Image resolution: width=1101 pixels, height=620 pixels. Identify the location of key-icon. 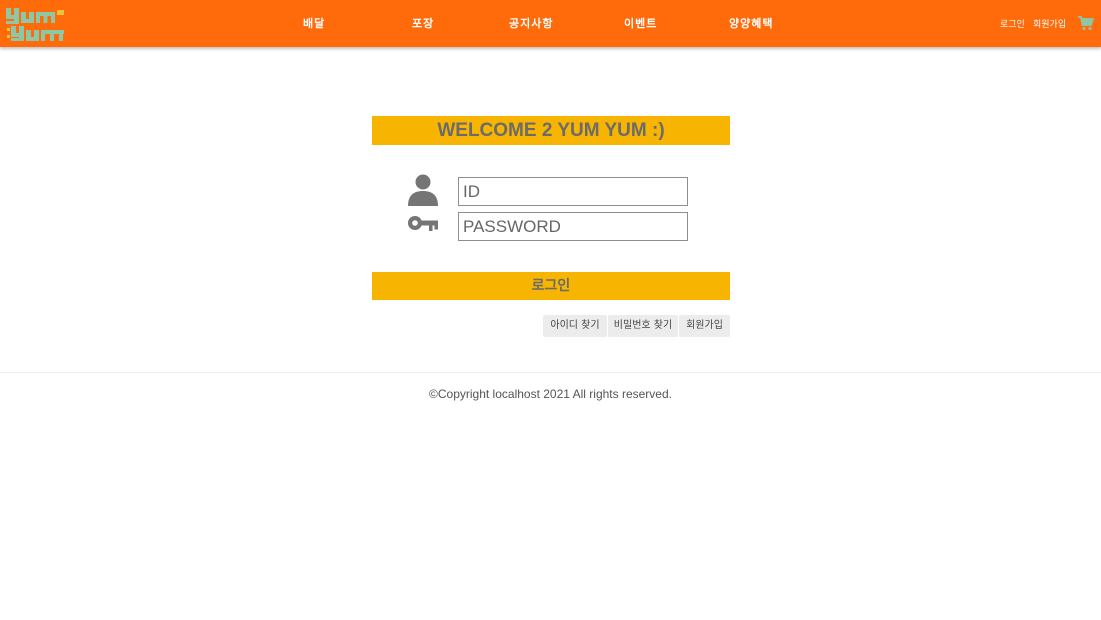
(423, 223).